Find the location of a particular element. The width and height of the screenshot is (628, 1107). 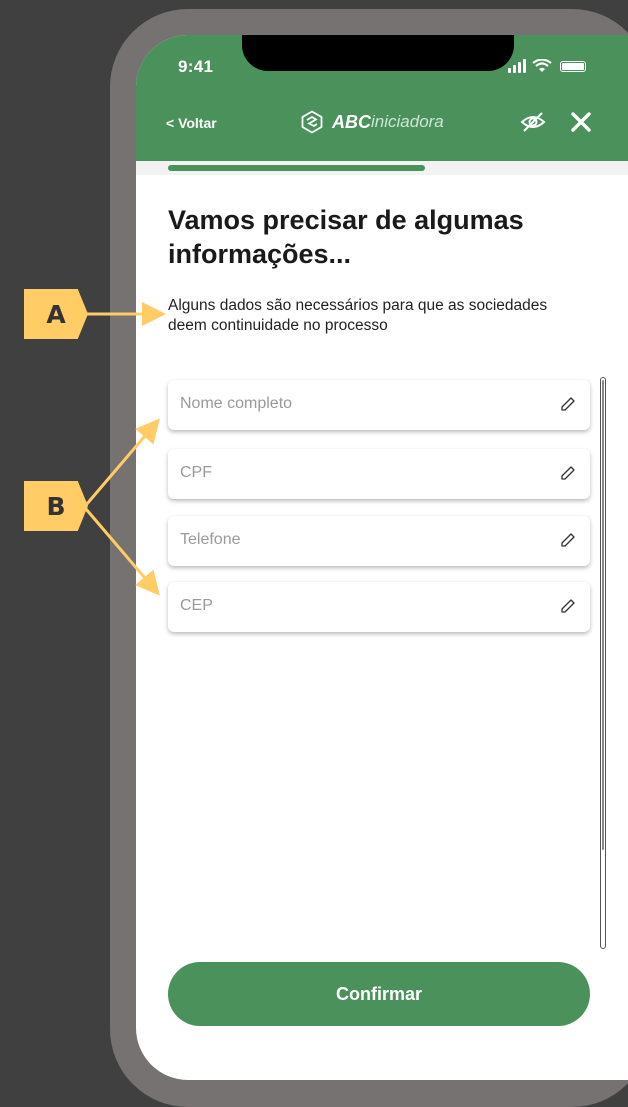

name-field: Nome completo is located at coordinates (379, 405).